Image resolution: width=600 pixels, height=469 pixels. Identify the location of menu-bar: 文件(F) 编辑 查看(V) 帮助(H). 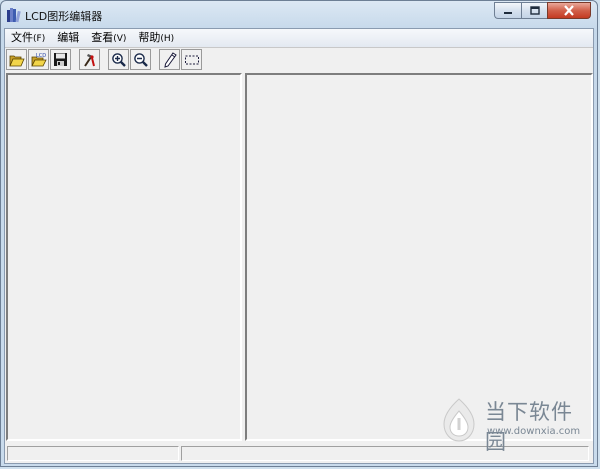
(299, 38).